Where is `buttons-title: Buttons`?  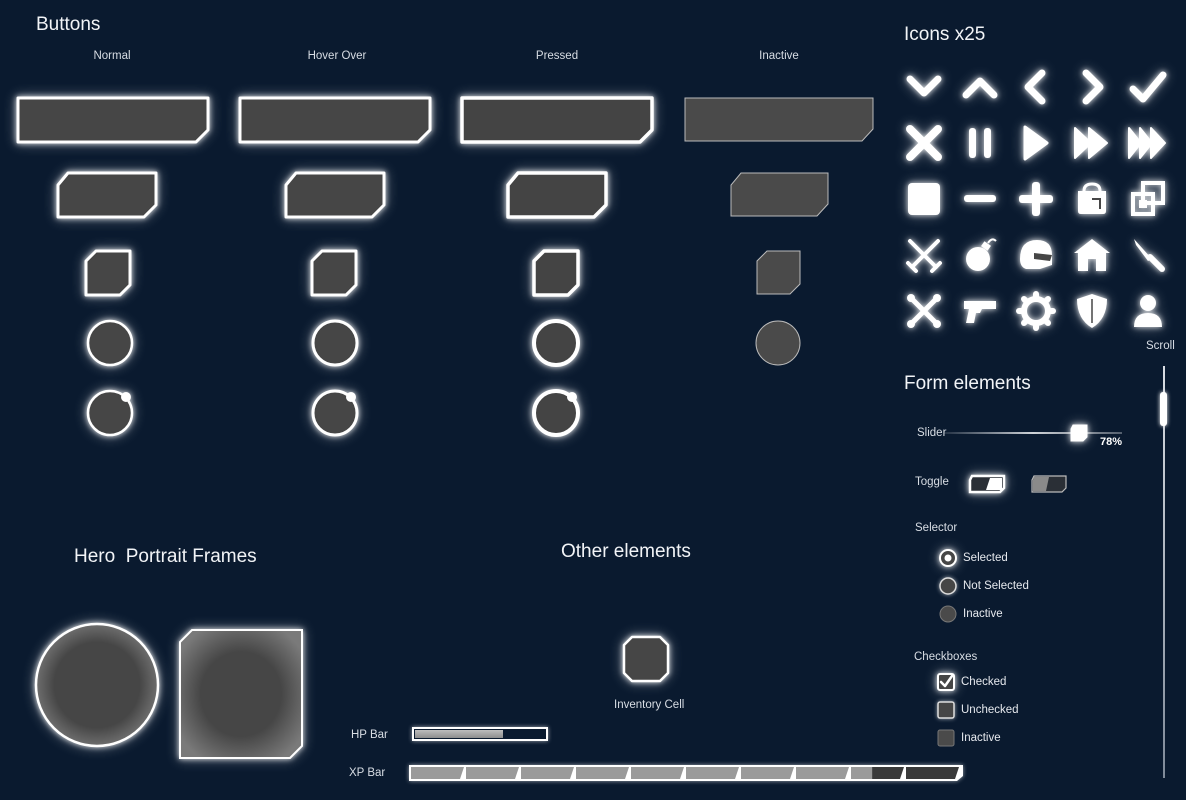 buttons-title: Buttons is located at coordinates (68, 24).